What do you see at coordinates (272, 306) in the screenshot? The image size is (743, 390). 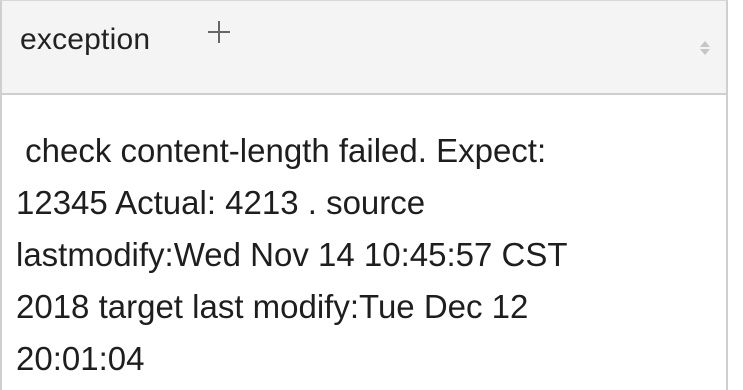 I see `message-line: 2018 target last modify:Tue Dec 12` at bounding box center [272, 306].